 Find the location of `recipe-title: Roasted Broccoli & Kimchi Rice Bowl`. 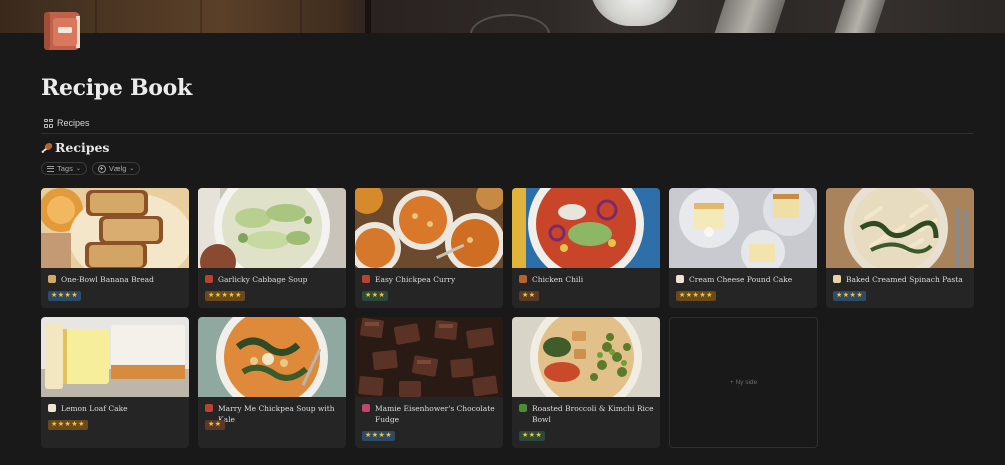

recipe-title: Roasted Broccoli & Kimchi Rice Bowl is located at coordinates (586, 414).